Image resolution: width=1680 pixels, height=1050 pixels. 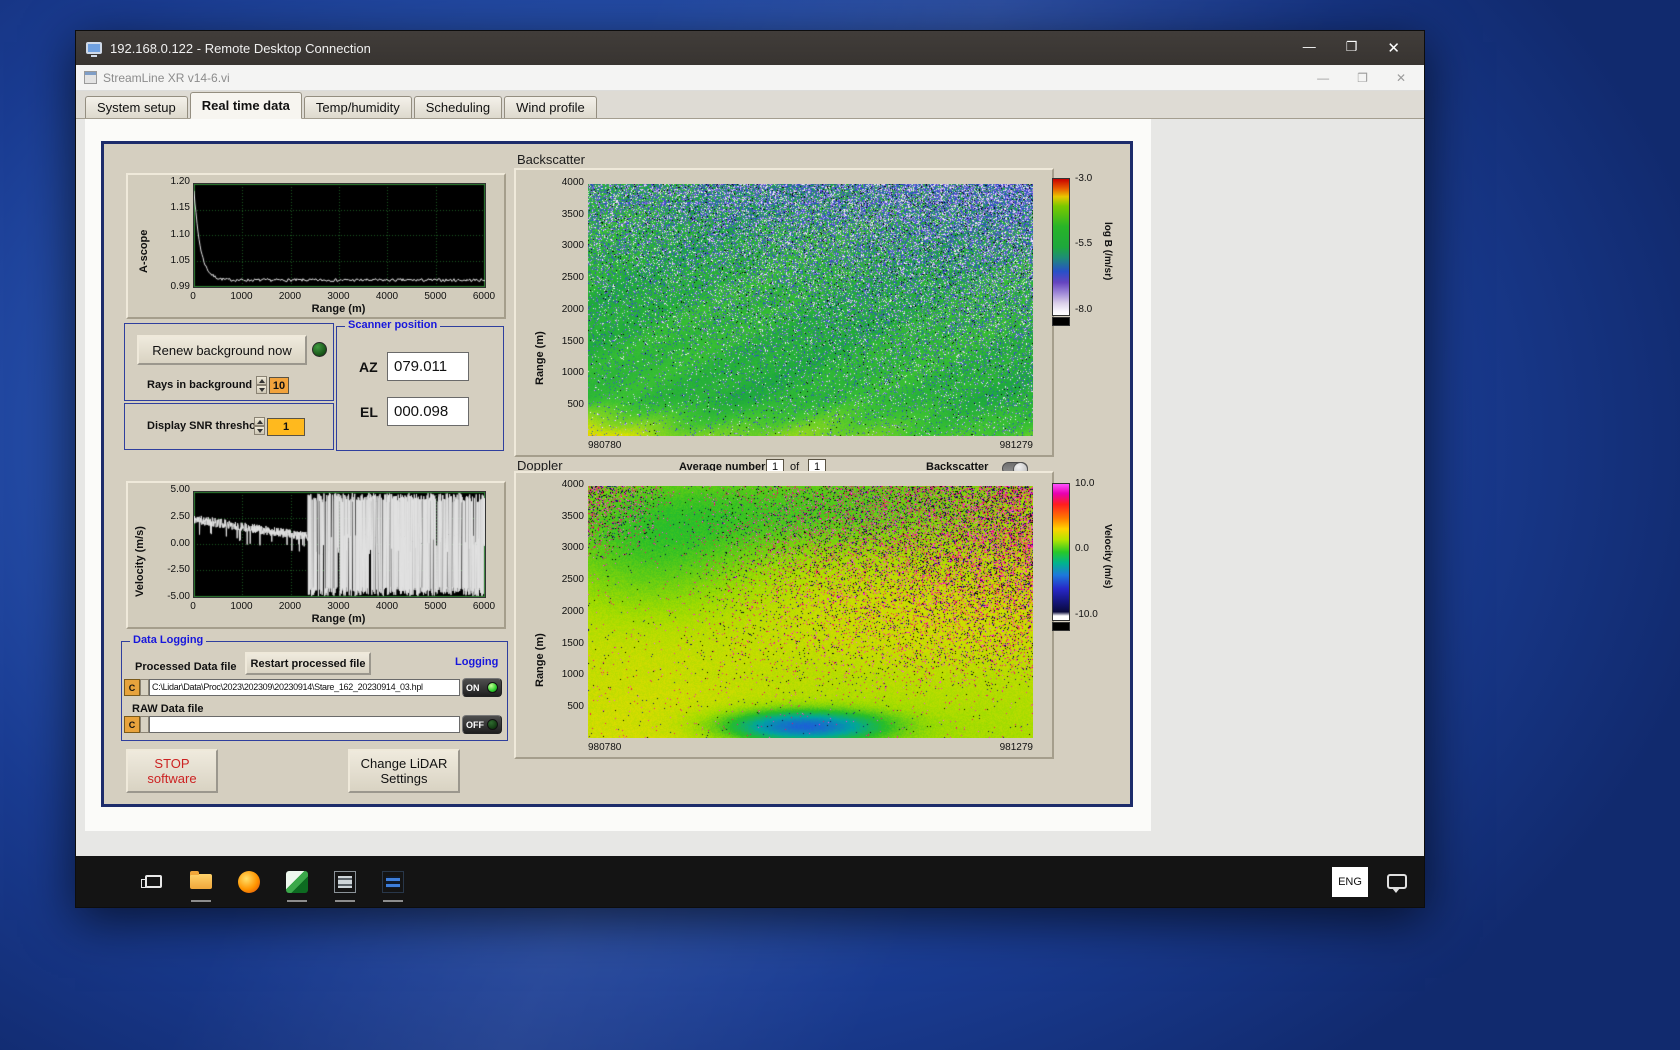 I want to click on colorbar-tick: -8.0, so click(x=1084, y=309).